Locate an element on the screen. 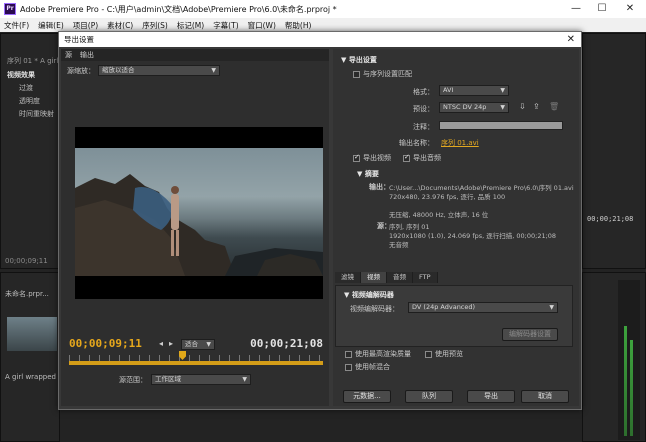  video-preview is located at coordinates (199, 213).